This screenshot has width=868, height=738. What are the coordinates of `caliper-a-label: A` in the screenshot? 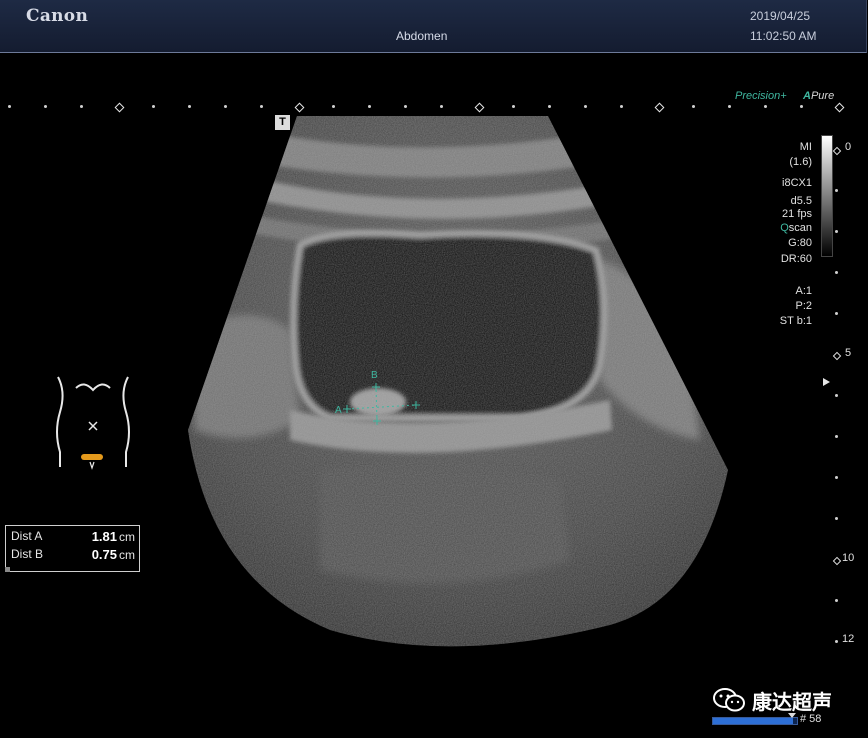 It's located at (338, 410).